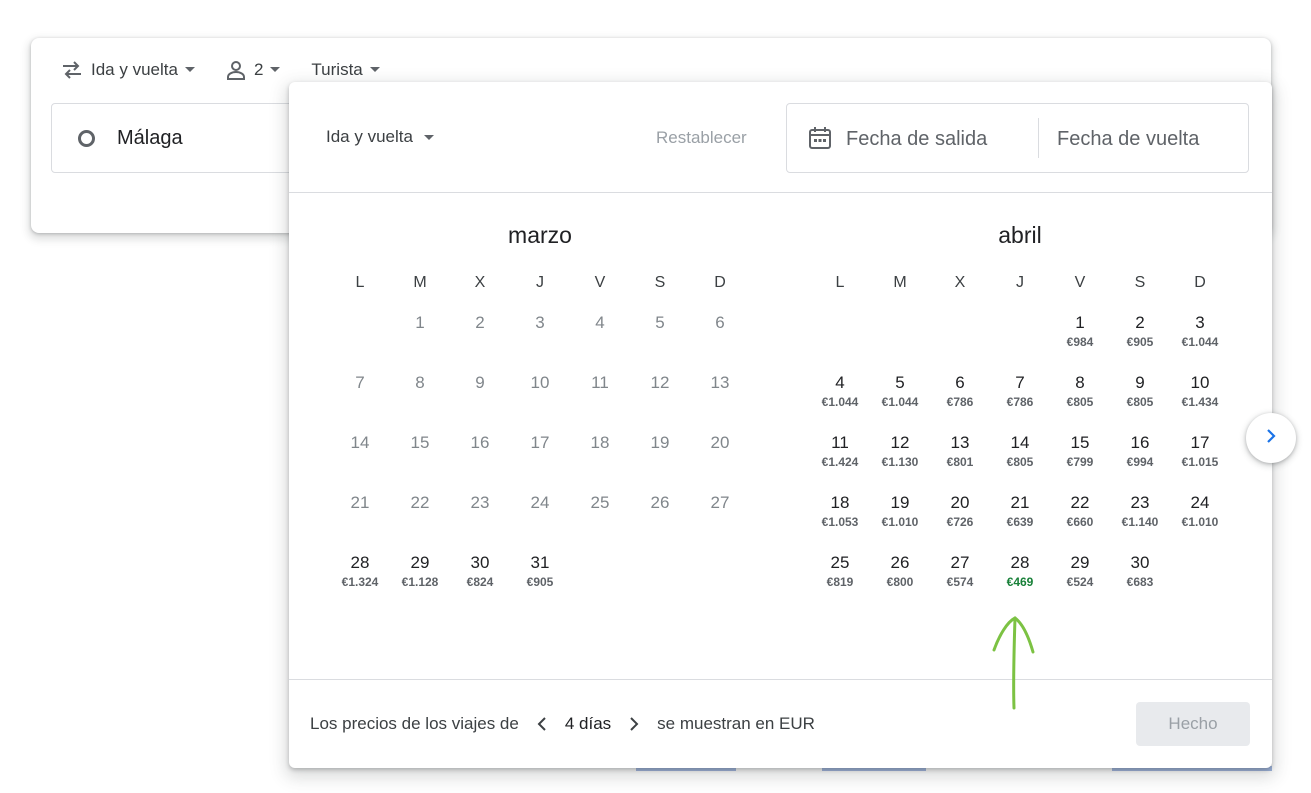 Image resolution: width=1311 pixels, height=793 pixels. I want to click on price-label: €683, so click(1140, 582).